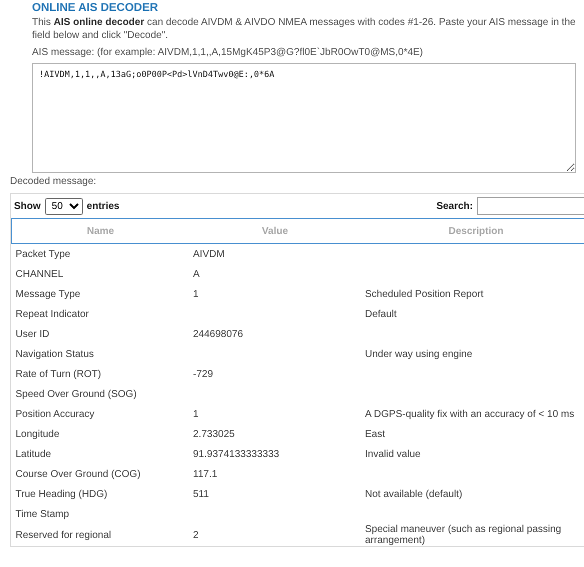 Image resolution: width=584 pixels, height=567 pixels. What do you see at coordinates (38, 434) in the screenshot?
I see `table-cell: Longitude` at bounding box center [38, 434].